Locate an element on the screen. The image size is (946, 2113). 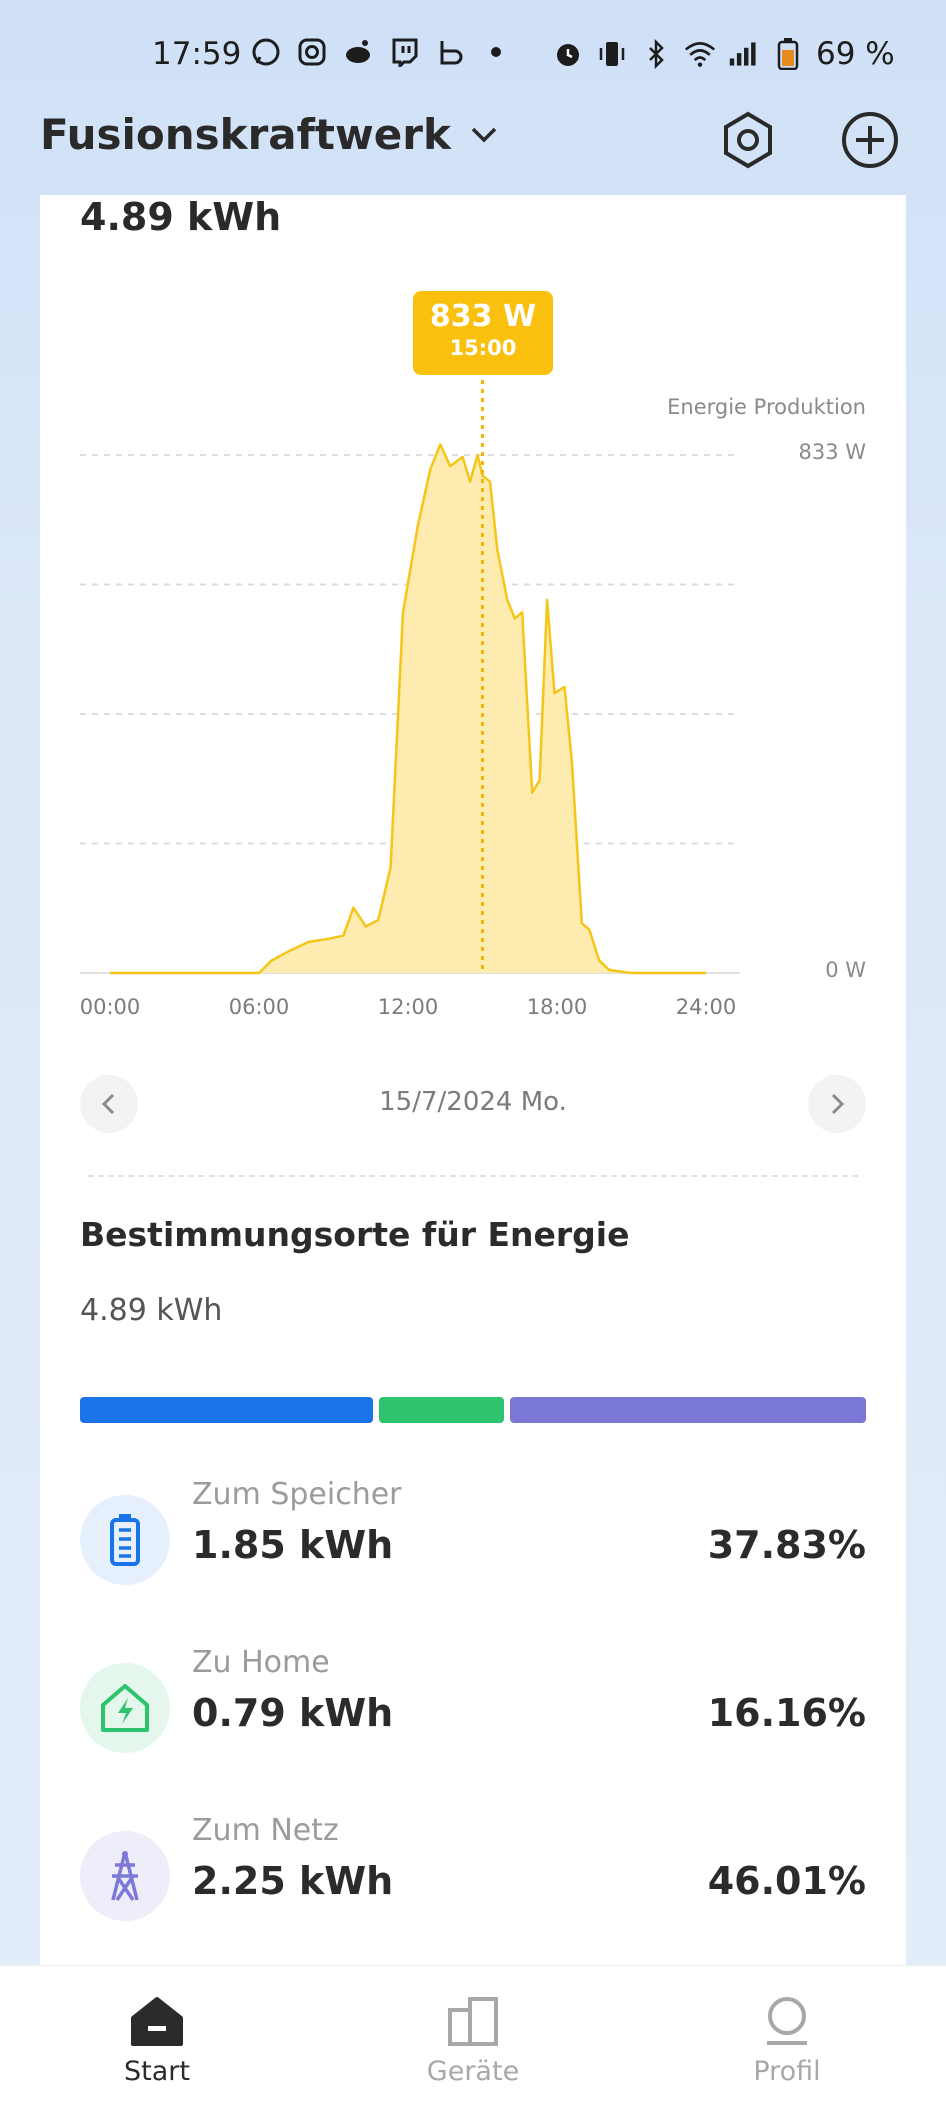
system-icons: 69 % is located at coordinates (723, 54).